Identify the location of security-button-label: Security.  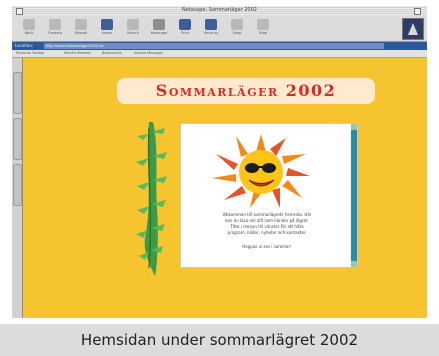
(211, 33).